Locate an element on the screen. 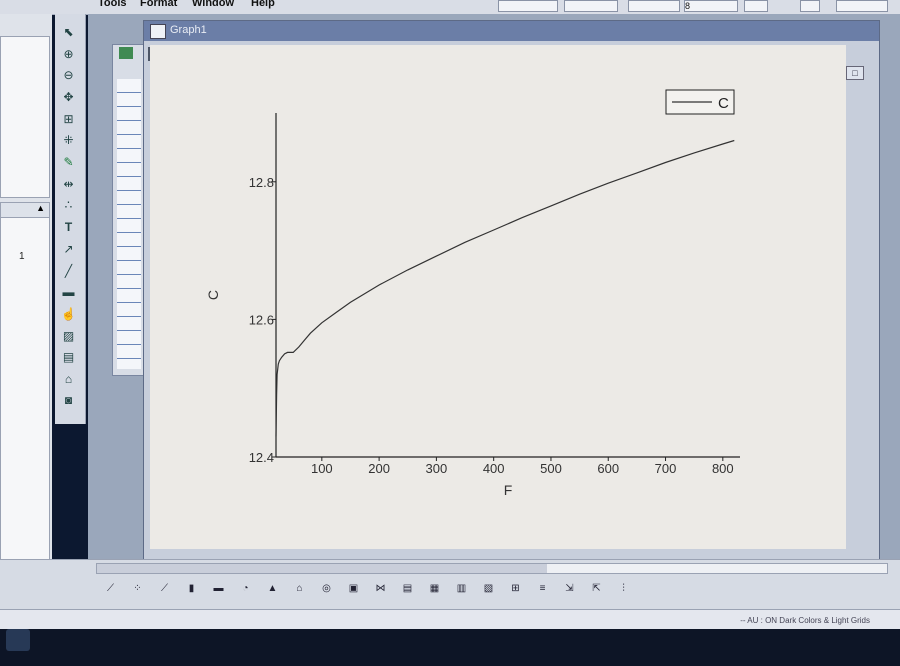 This screenshot has height=666, width=900. worksheet-window: Lo is located at coordinates (129, 210).